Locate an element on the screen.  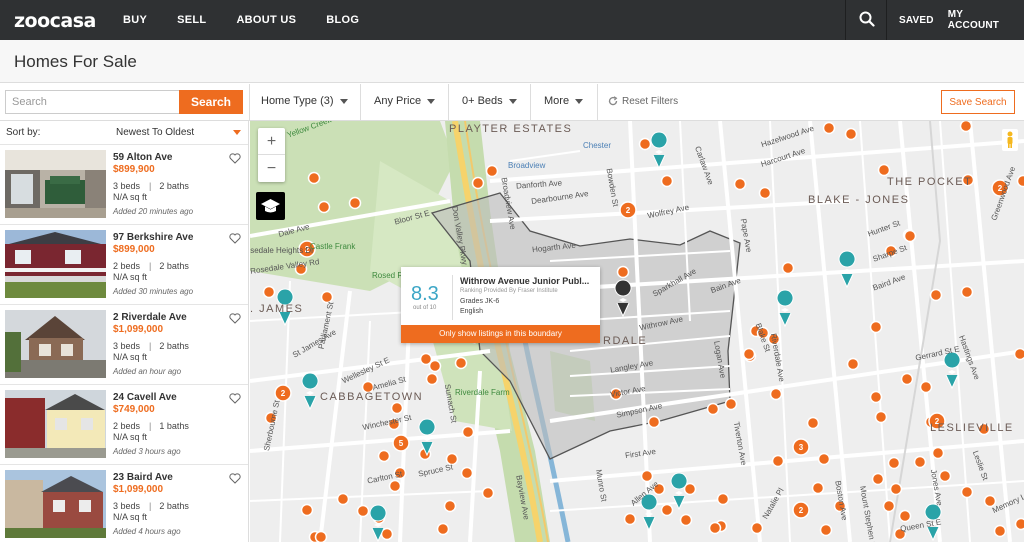
zoom-out-button: − is located at coordinates (271, 168).